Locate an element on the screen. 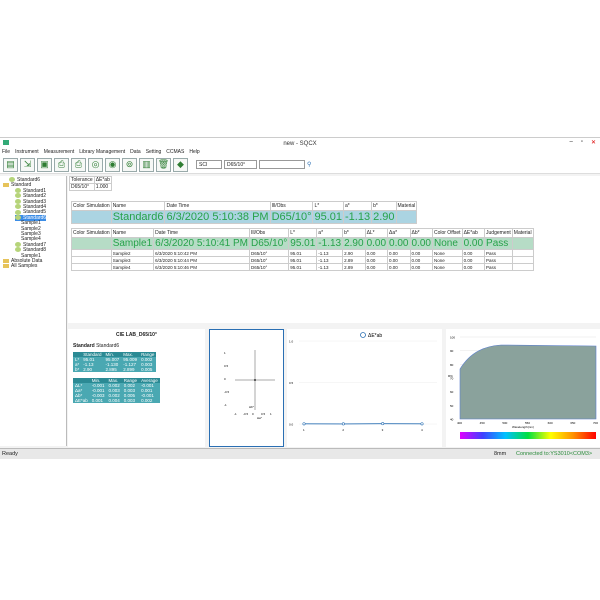 The image size is (600, 600). tolerance-table: Tolerance ΔE*ab D65/10° 1.000 is located at coordinates (90, 183).